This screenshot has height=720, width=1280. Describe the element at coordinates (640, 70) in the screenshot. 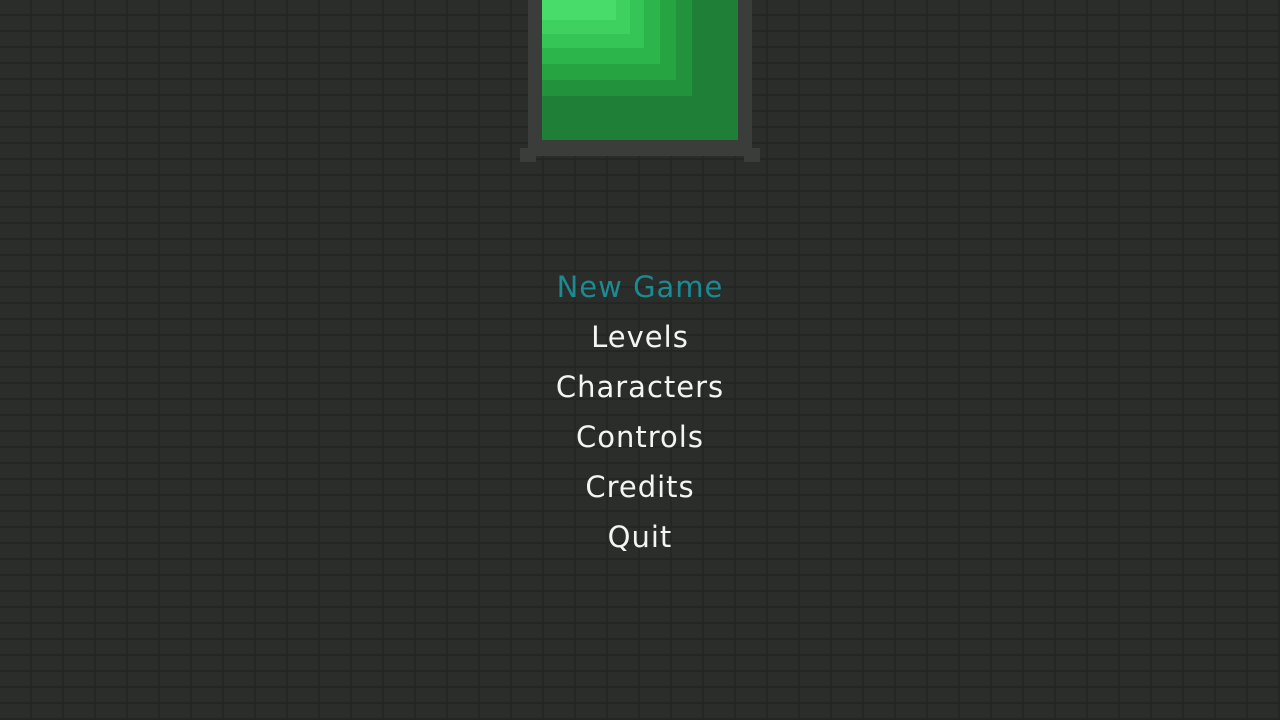

I see `banner-panel` at that location.